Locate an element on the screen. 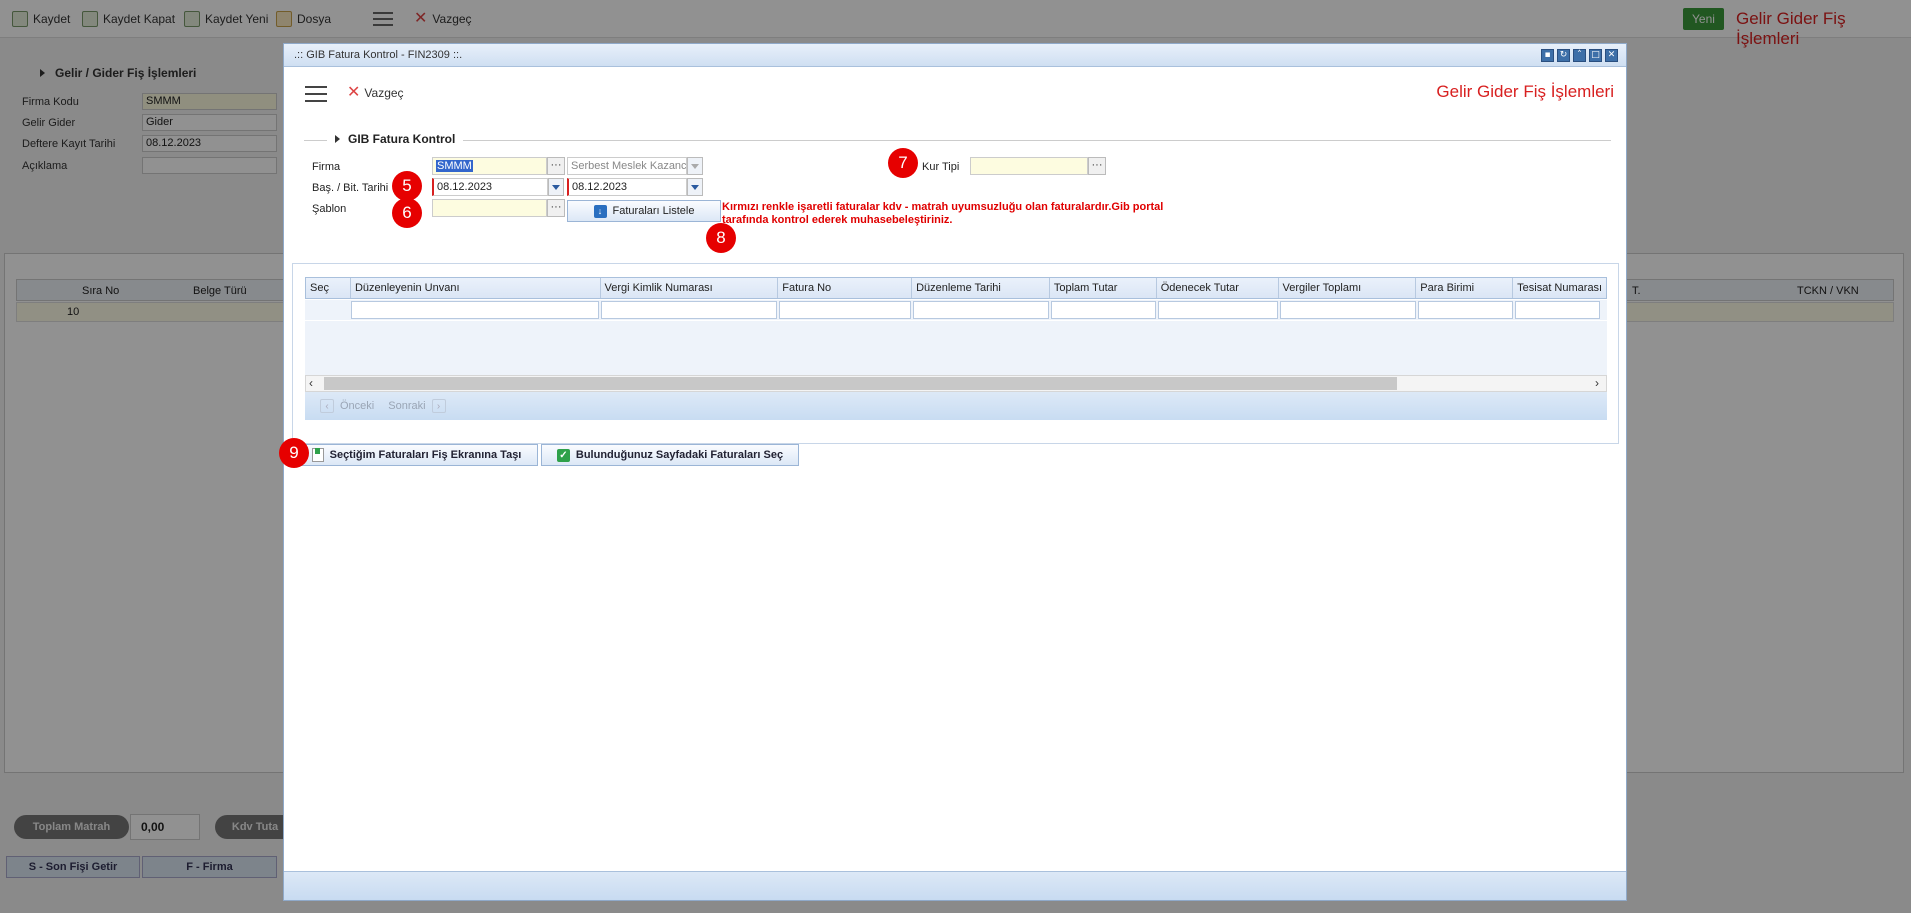  modal-header-title: Gelir Gider Fiş İşlemleri is located at coordinates (1525, 91).